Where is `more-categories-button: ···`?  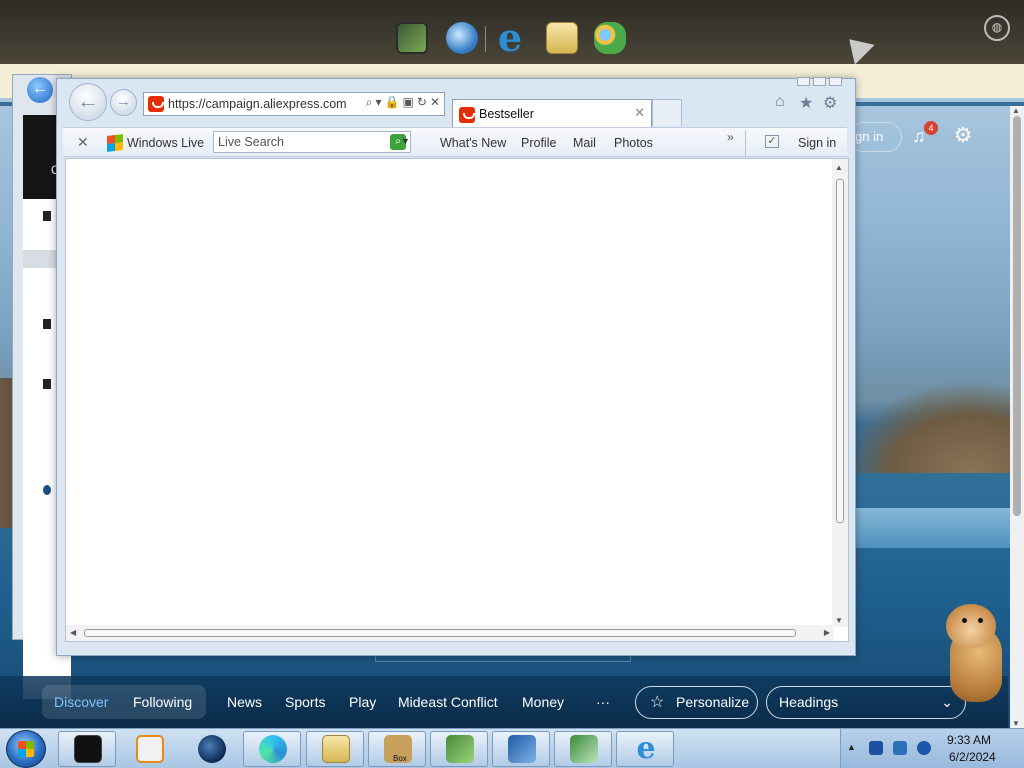 more-categories-button: ··· is located at coordinates (603, 702).